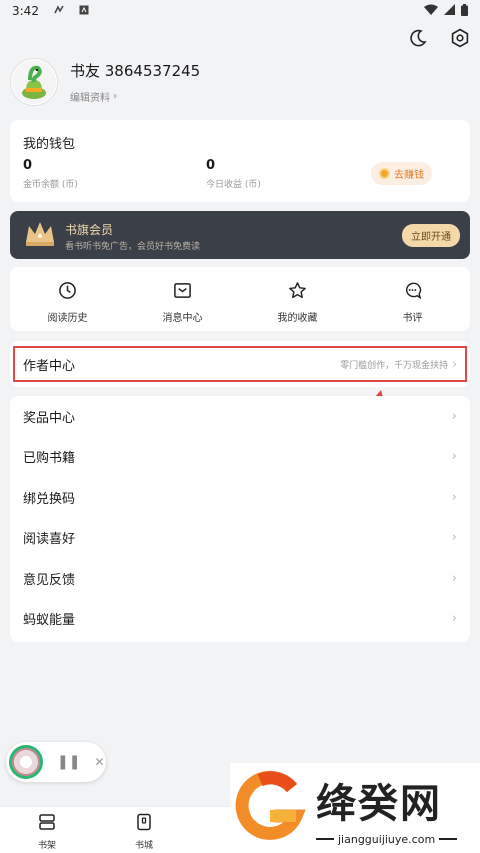 This screenshot has width=480, height=853. I want to click on status-bar: 3:42, so click(240, 11).